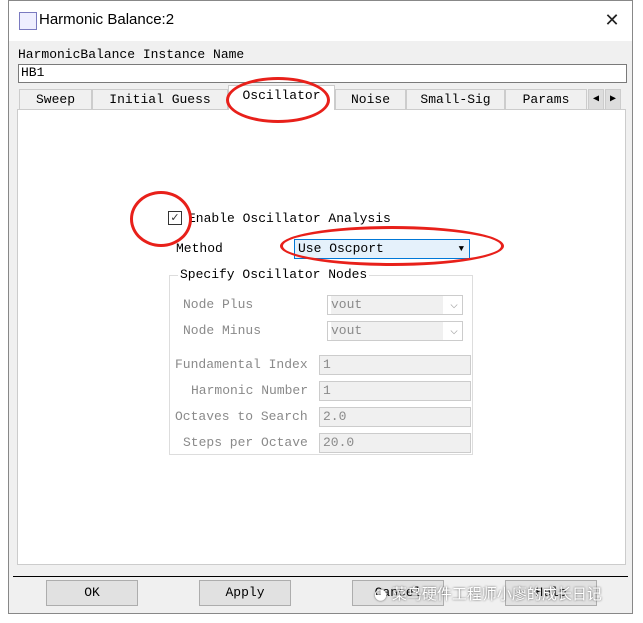 The height and width of the screenshot is (623, 643). Describe the element at coordinates (131, 54) in the screenshot. I see `instance-name-label: HarmonicBalance Instance Name` at that location.